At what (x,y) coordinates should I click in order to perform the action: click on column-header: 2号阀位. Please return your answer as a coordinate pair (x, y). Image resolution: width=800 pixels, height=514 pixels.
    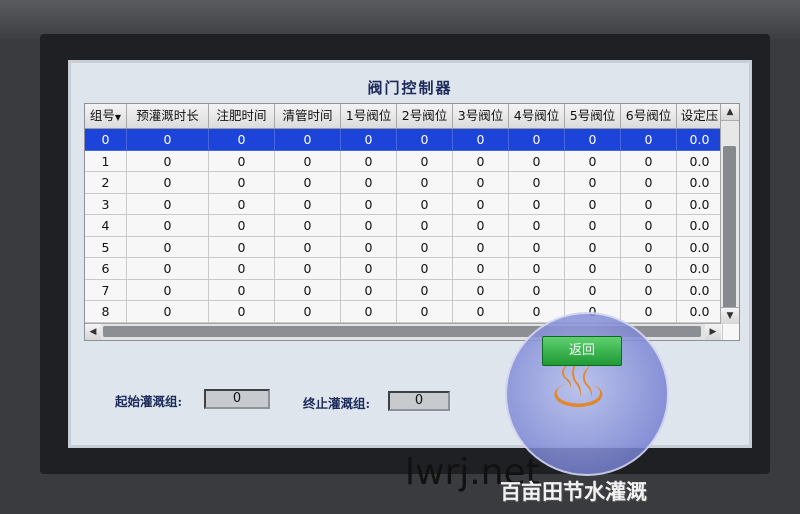
    Looking at the image, I should click on (425, 116).